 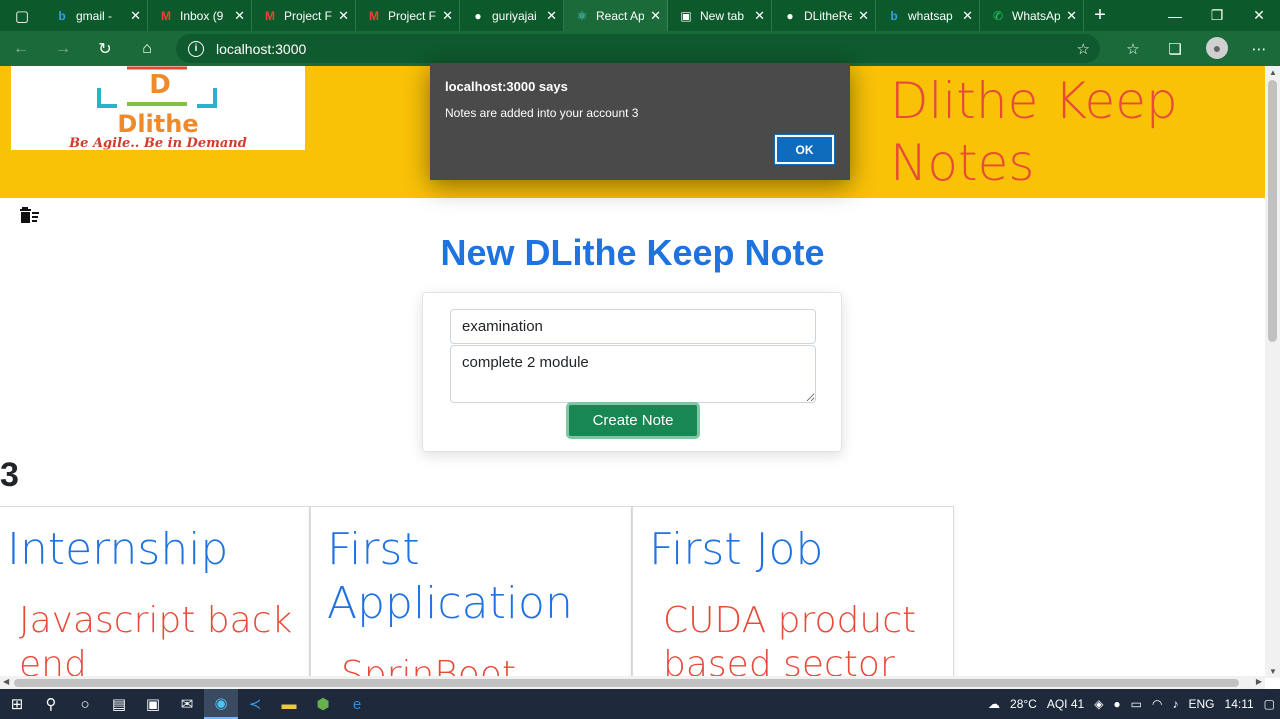 What do you see at coordinates (1023, 704) in the screenshot?
I see `weather-temp: 28°C` at bounding box center [1023, 704].